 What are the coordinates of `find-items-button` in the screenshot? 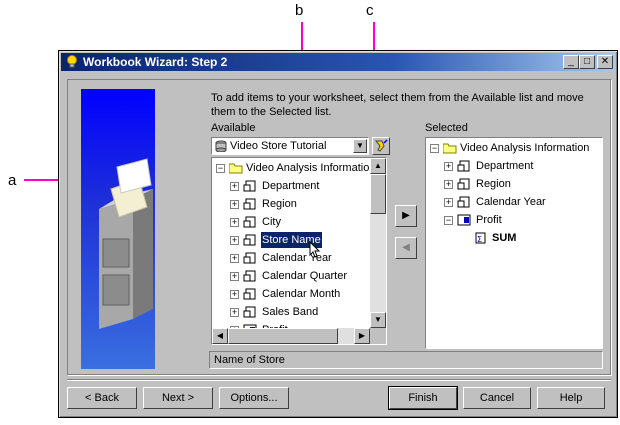 It's located at (381, 146).